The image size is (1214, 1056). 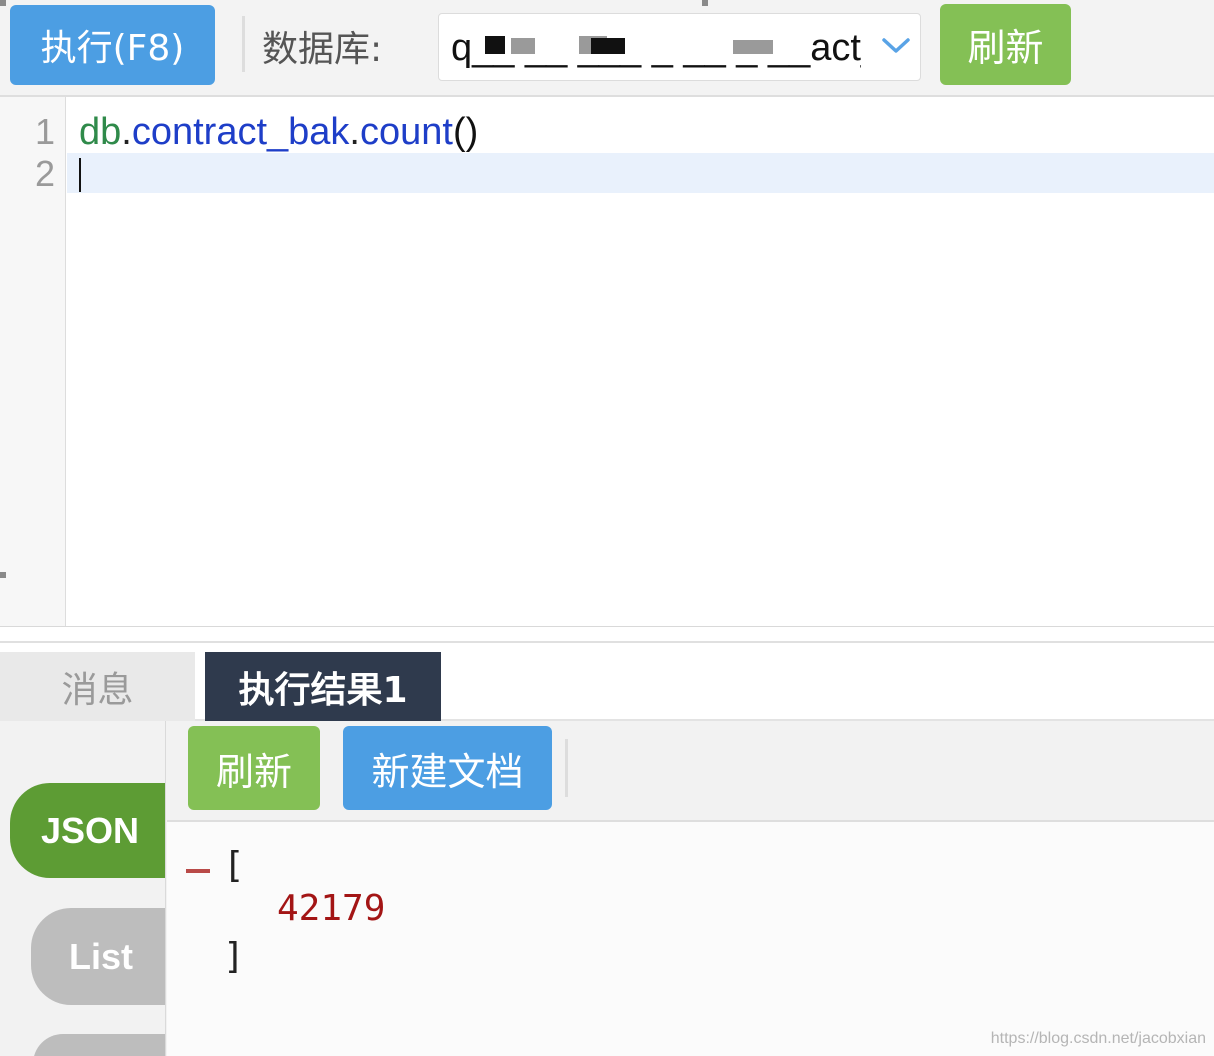 I want to click on tab-messages: 消息, so click(x=97, y=686).